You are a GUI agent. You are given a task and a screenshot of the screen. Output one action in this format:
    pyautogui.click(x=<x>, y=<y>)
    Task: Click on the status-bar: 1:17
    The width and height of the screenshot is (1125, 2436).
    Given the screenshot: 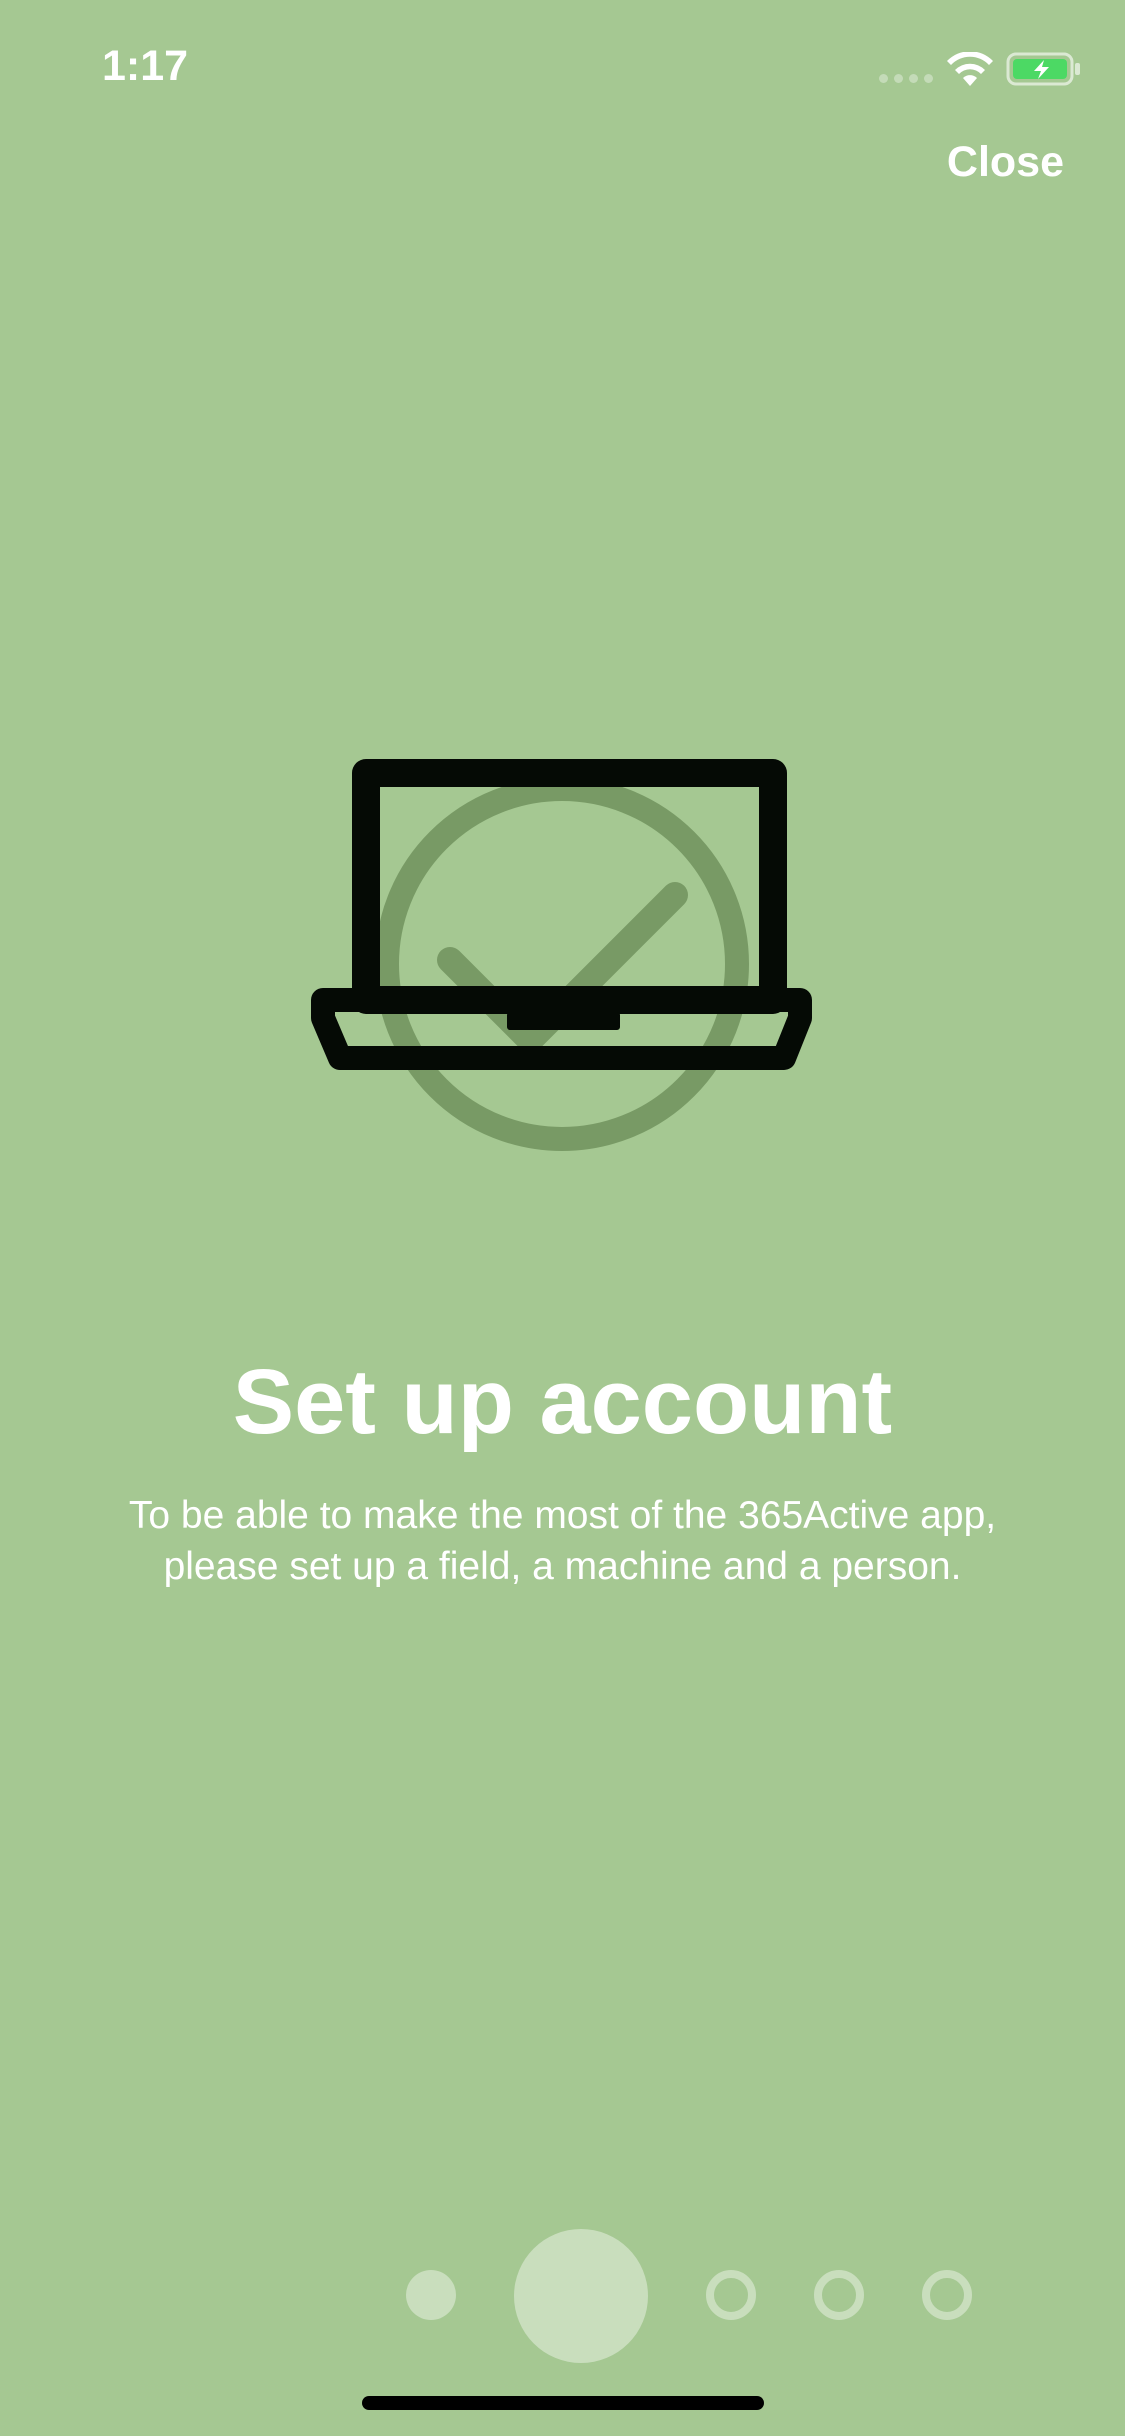 What is the action you would take?
    pyautogui.click(x=562, y=65)
    